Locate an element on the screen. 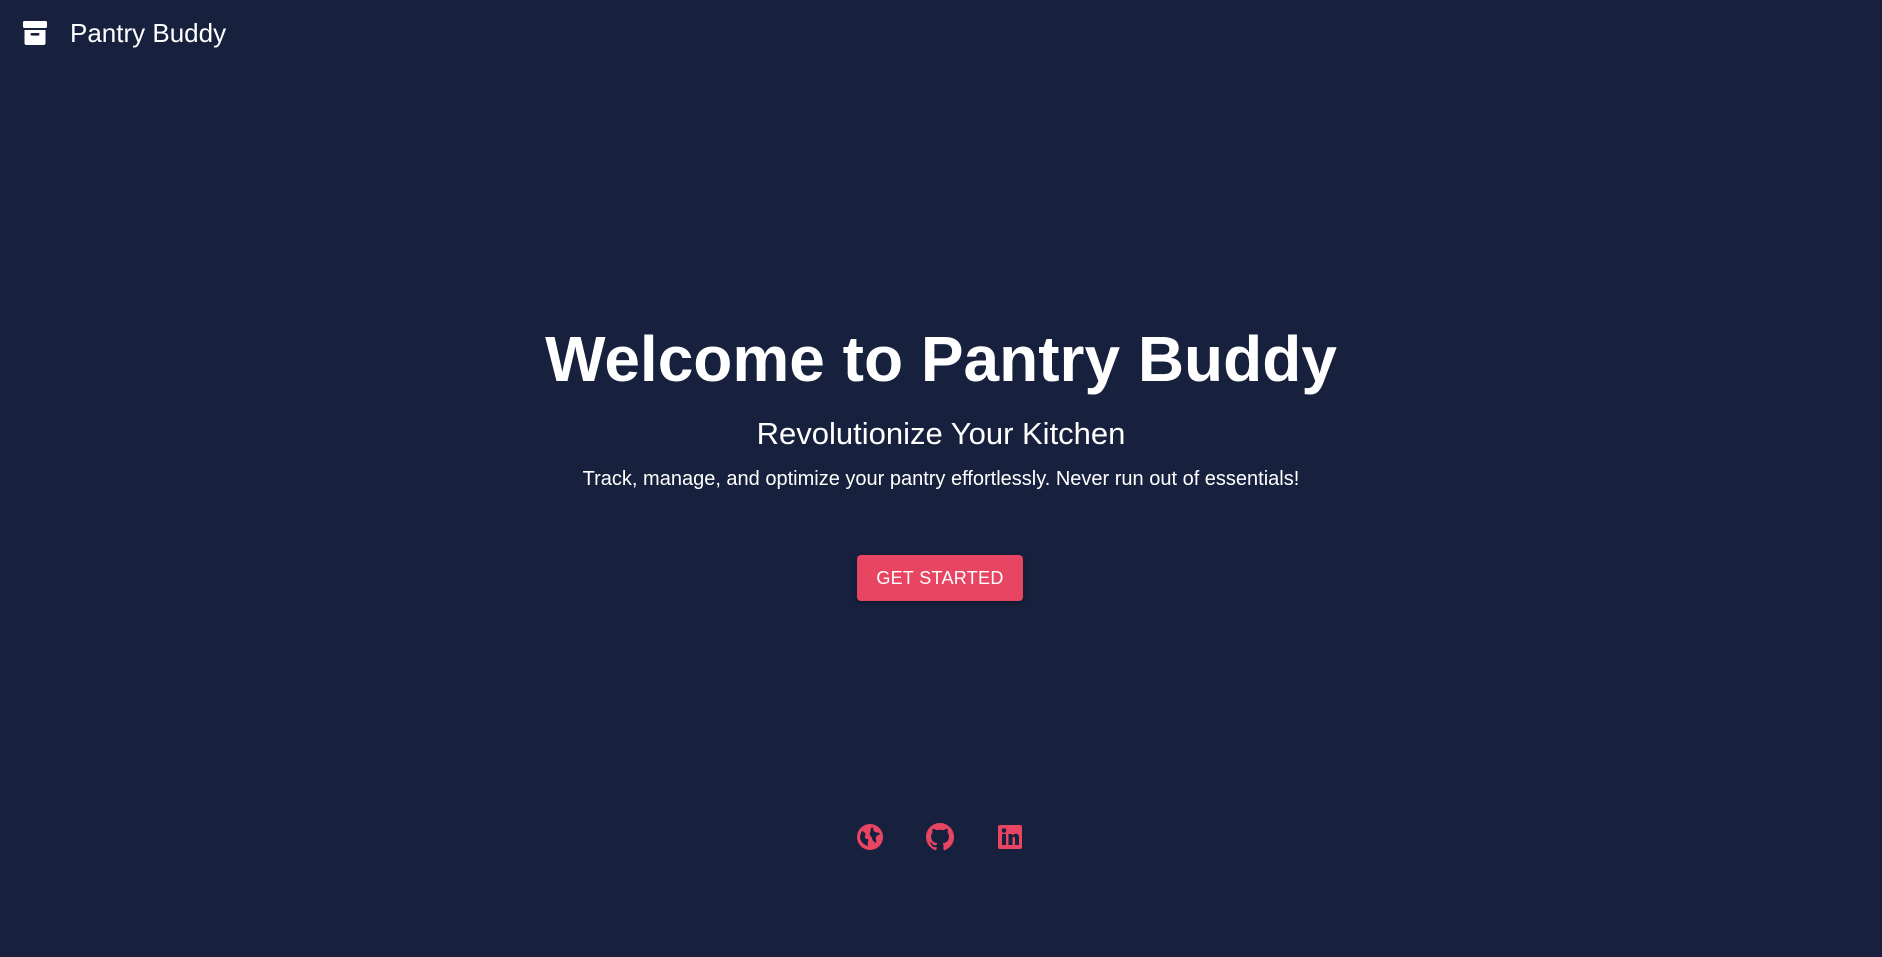 Image resolution: width=1882 pixels, height=957 pixels. website-link is located at coordinates (870, 837).